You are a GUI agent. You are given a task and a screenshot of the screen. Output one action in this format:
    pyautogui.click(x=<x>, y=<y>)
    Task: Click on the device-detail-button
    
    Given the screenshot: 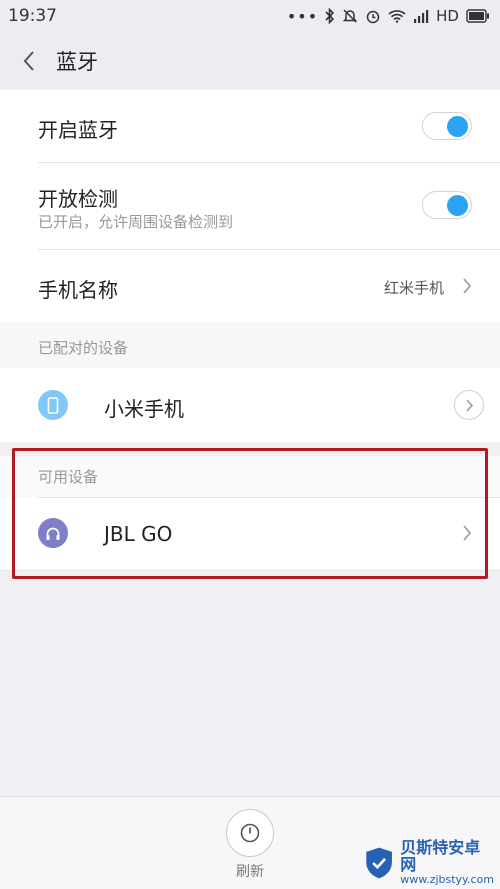 What is the action you would take?
    pyautogui.click(x=469, y=405)
    